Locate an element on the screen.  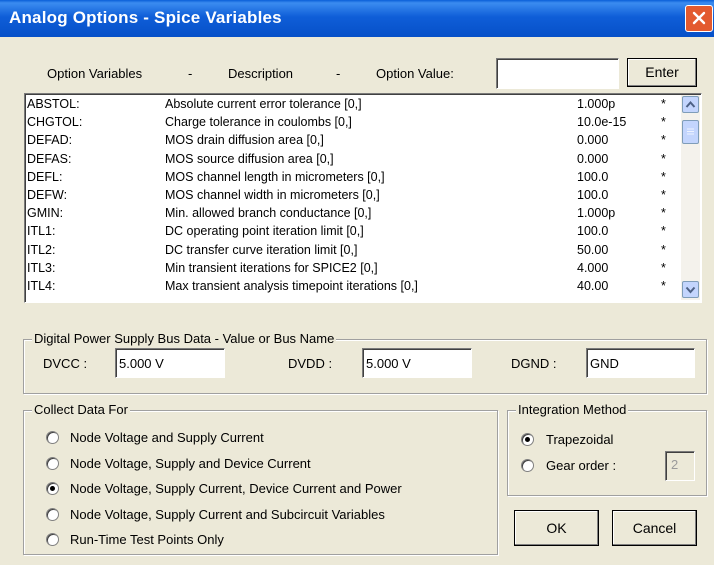
option-description: DC transfer curve iteration limit [0,] is located at coordinates (261, 249).